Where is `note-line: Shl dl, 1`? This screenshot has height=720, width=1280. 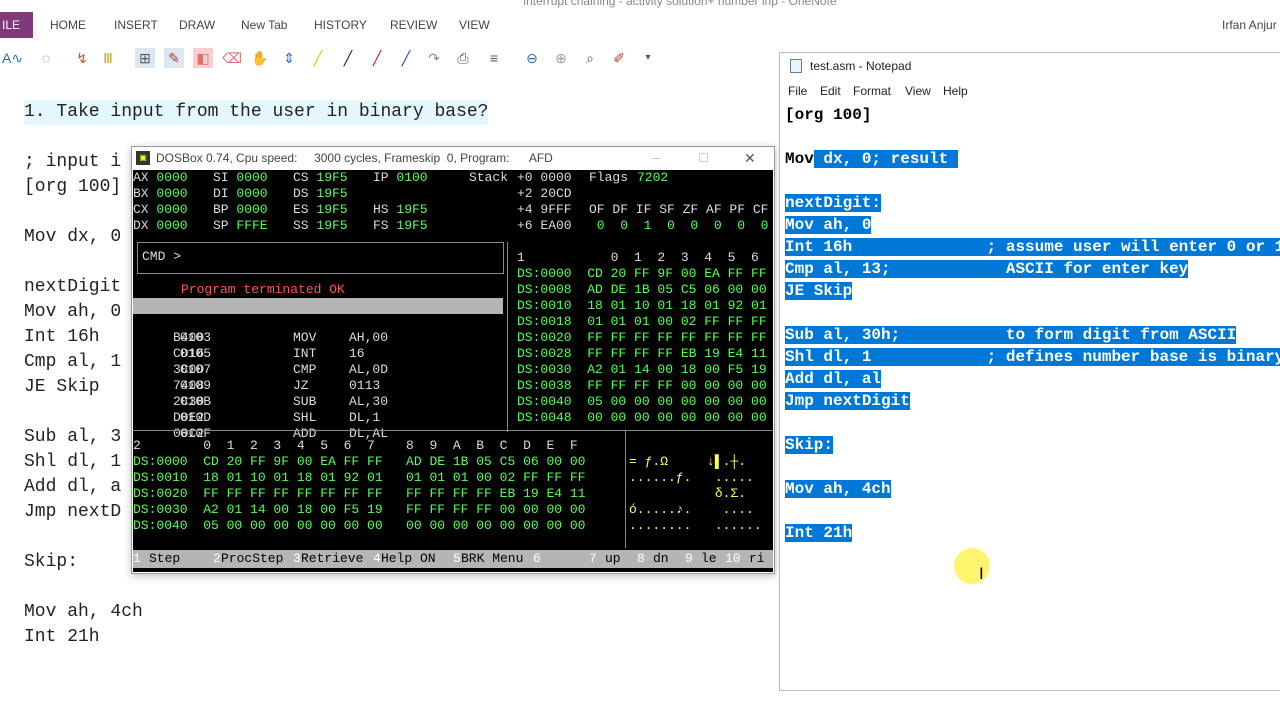
note-line: Shl dl, 1 is located at coordinates (72, 462).